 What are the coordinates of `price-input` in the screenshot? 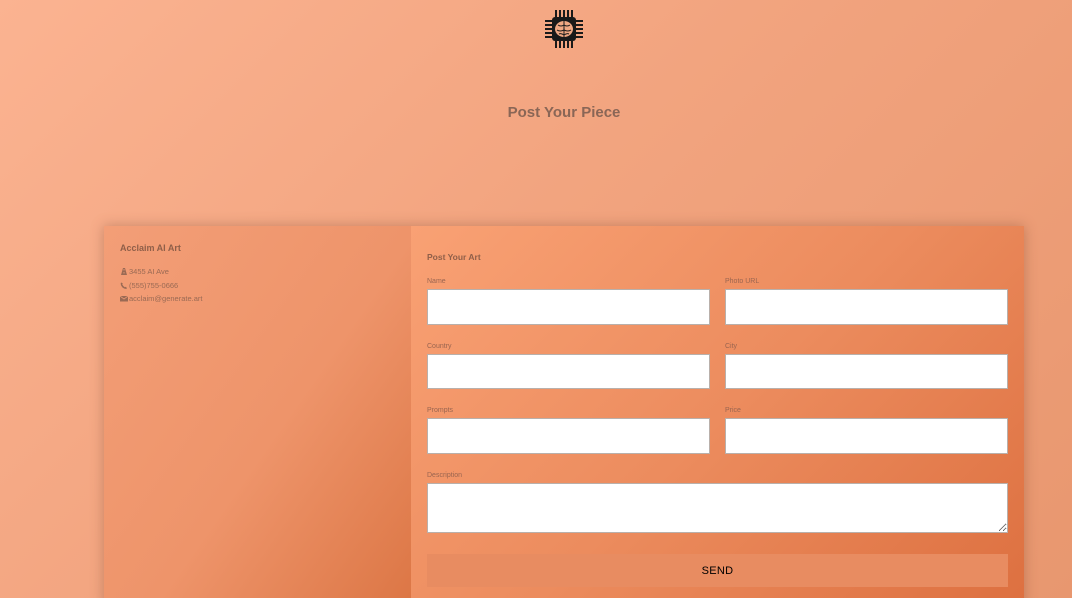 It's located at (866, 436).